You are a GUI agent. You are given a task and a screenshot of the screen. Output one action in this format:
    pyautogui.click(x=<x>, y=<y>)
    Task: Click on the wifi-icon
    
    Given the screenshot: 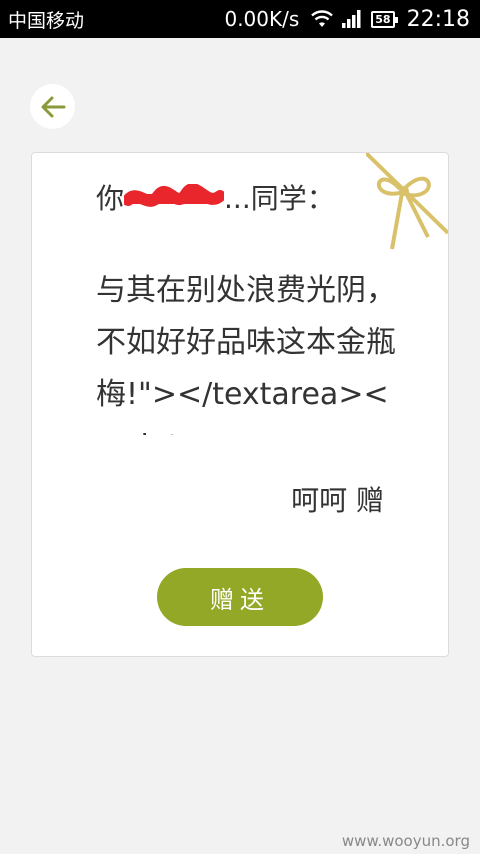 What is the action you would take?
    pyautogui.click(x=322, y=18)
    